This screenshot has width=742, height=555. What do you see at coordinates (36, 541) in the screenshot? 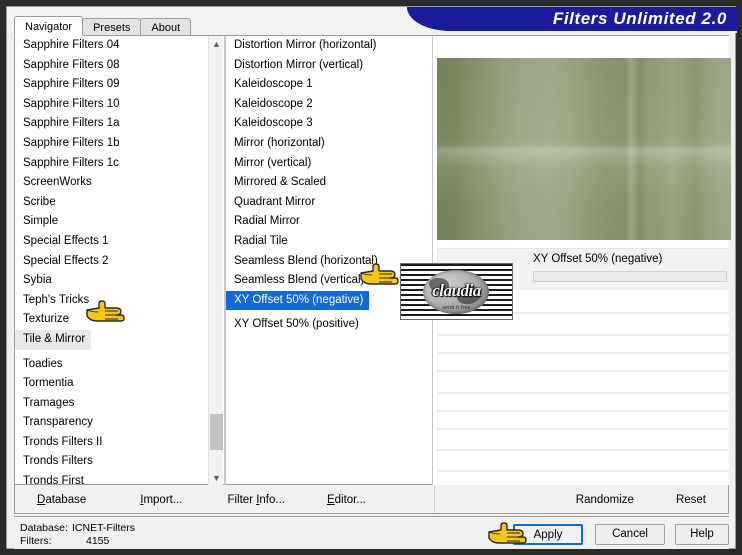
I see `filters-status-label: Filters:` at bounding box center [36, 541].